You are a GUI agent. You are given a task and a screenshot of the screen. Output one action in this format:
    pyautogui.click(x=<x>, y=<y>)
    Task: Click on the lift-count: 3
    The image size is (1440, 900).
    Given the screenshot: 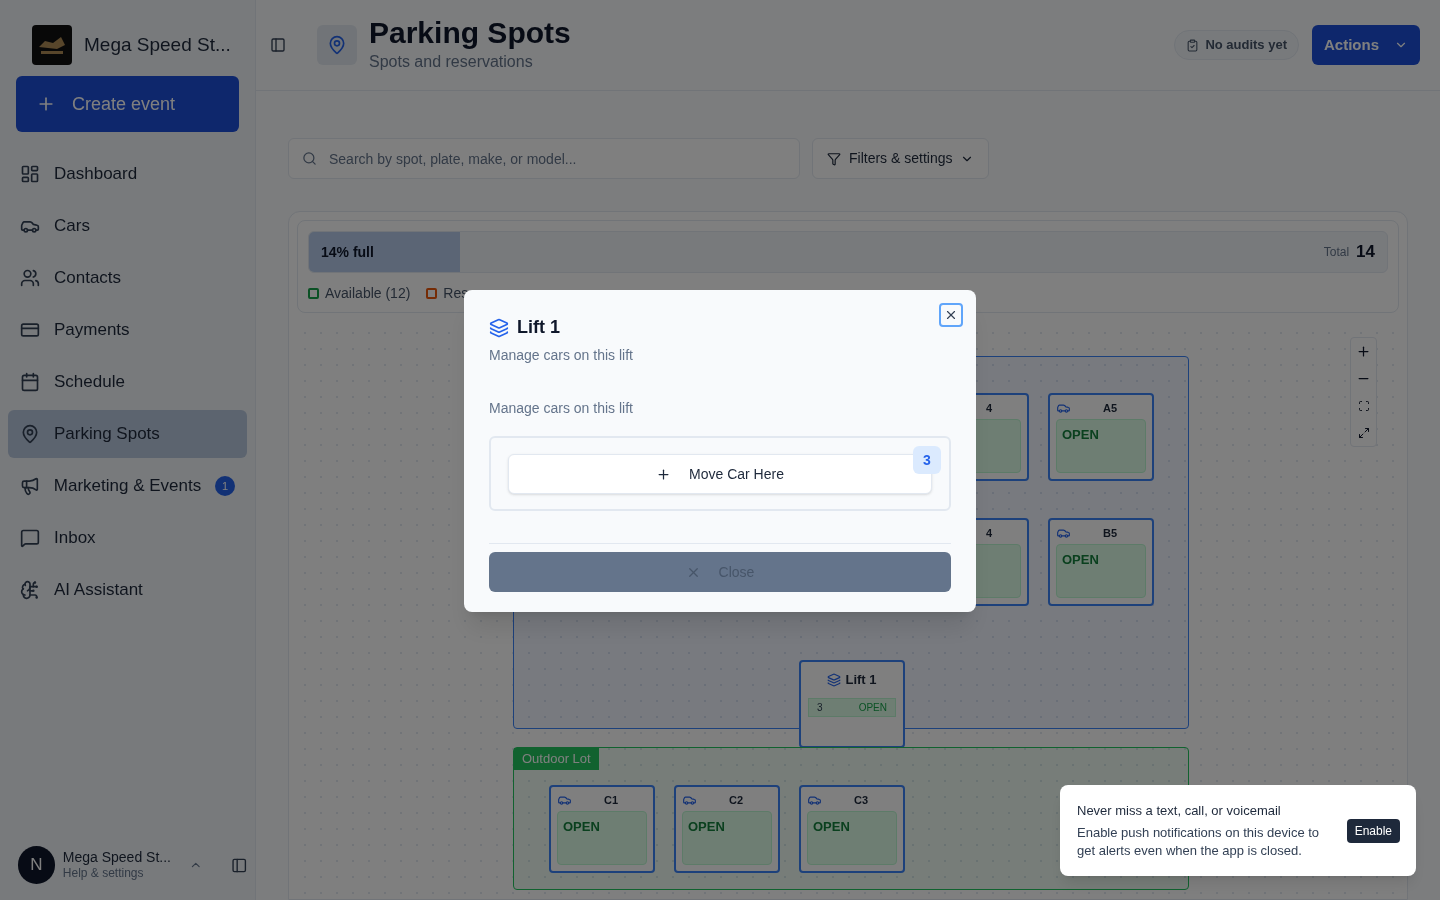 What is the action you would take?
    pyautogui.click(x=820, y=707)
    